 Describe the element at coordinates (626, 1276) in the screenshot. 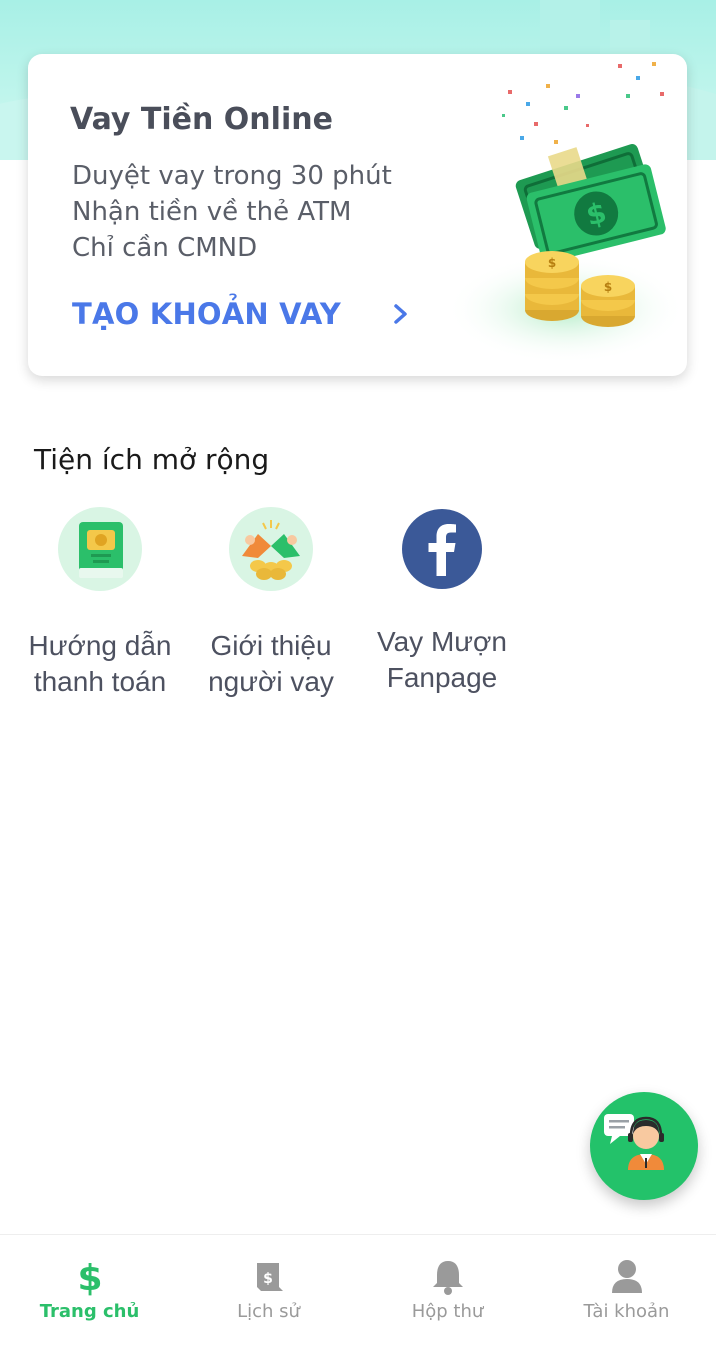

I see `user-icon` at that location.